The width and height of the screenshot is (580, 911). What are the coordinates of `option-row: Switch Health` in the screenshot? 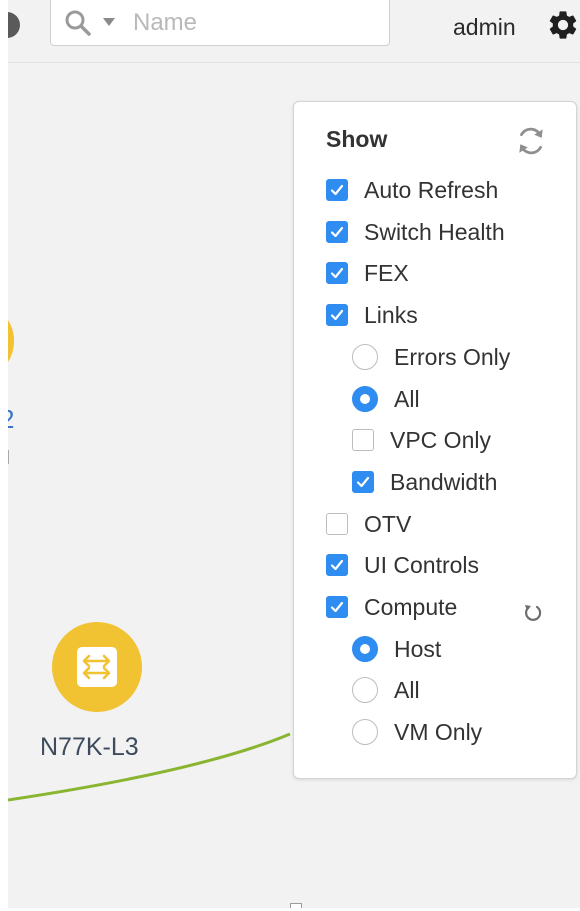 It's located at (415, 232).